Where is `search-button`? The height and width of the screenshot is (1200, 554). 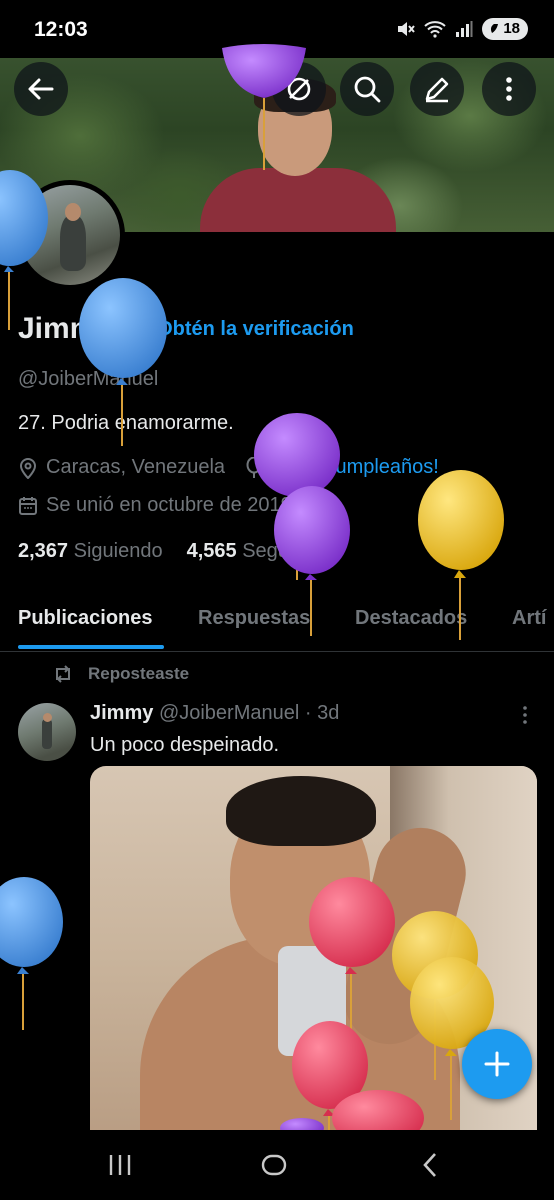 search-button is located at coordinates (367, 89).